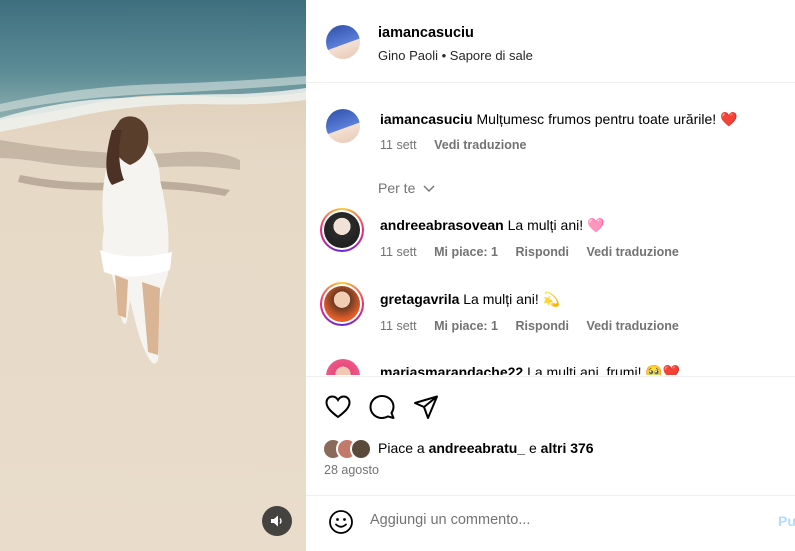 The image size is (795, 551). Describe the element at coordinates (361, 449) in the screenshot. I see `liker-avatar` at that location.